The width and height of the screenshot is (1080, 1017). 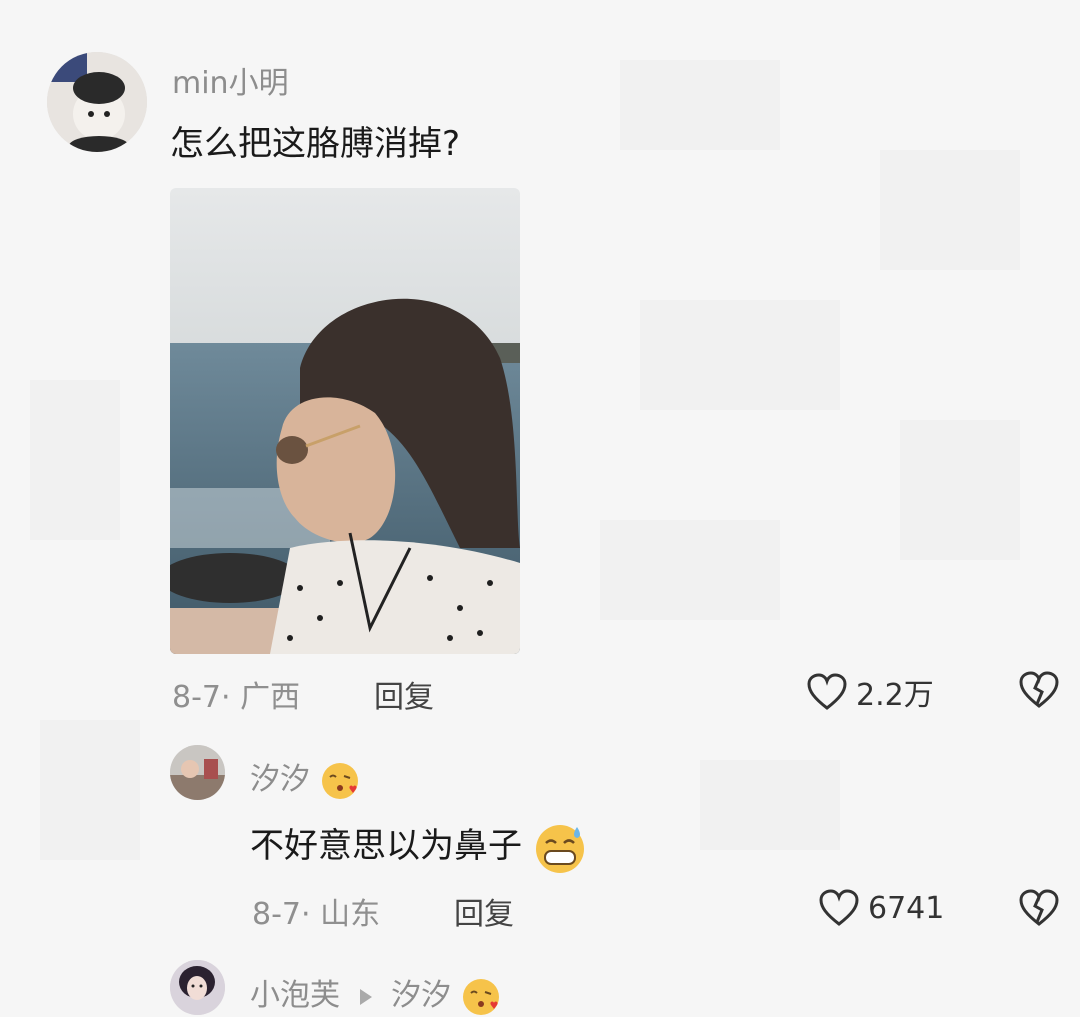 I want to click on comment-date-location: 8-7· 广西, so click(x=236, y=697).